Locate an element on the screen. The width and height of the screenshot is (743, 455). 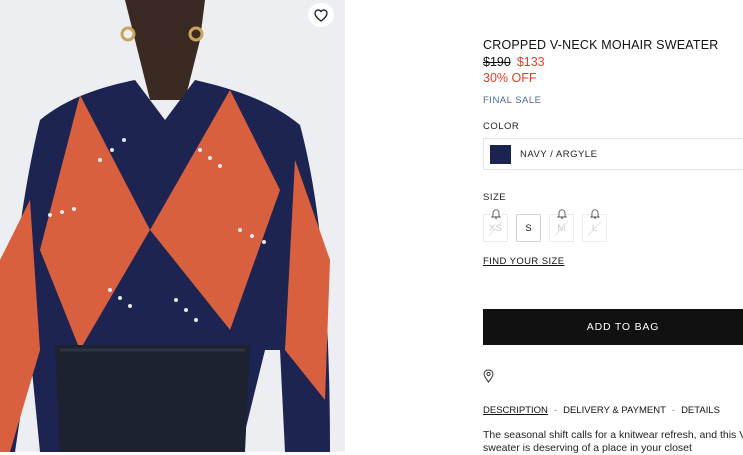
size-label-m: M is located at coordinates (561, 228).